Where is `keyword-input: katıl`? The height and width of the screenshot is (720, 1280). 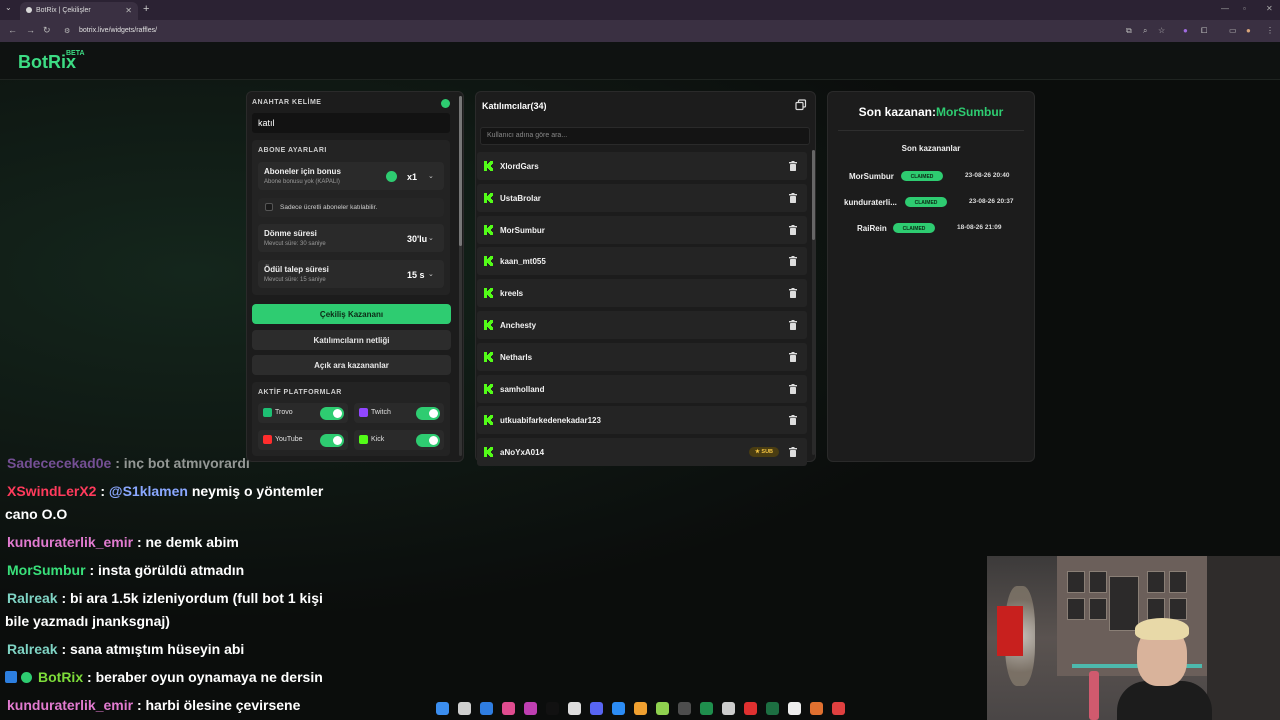
keyword-input: katıl is located at coordinates (351, 123).